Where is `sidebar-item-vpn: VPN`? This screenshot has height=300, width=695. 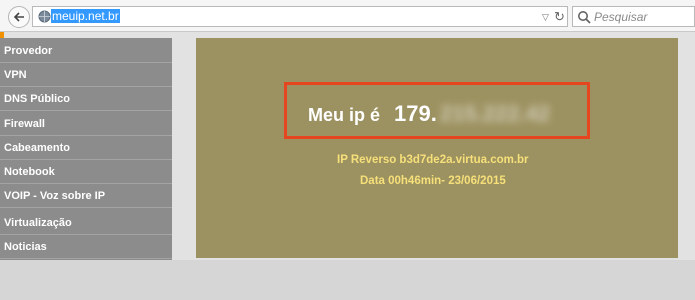 sidebar-item-vpn: VPN is located at coordinates (86, 75).